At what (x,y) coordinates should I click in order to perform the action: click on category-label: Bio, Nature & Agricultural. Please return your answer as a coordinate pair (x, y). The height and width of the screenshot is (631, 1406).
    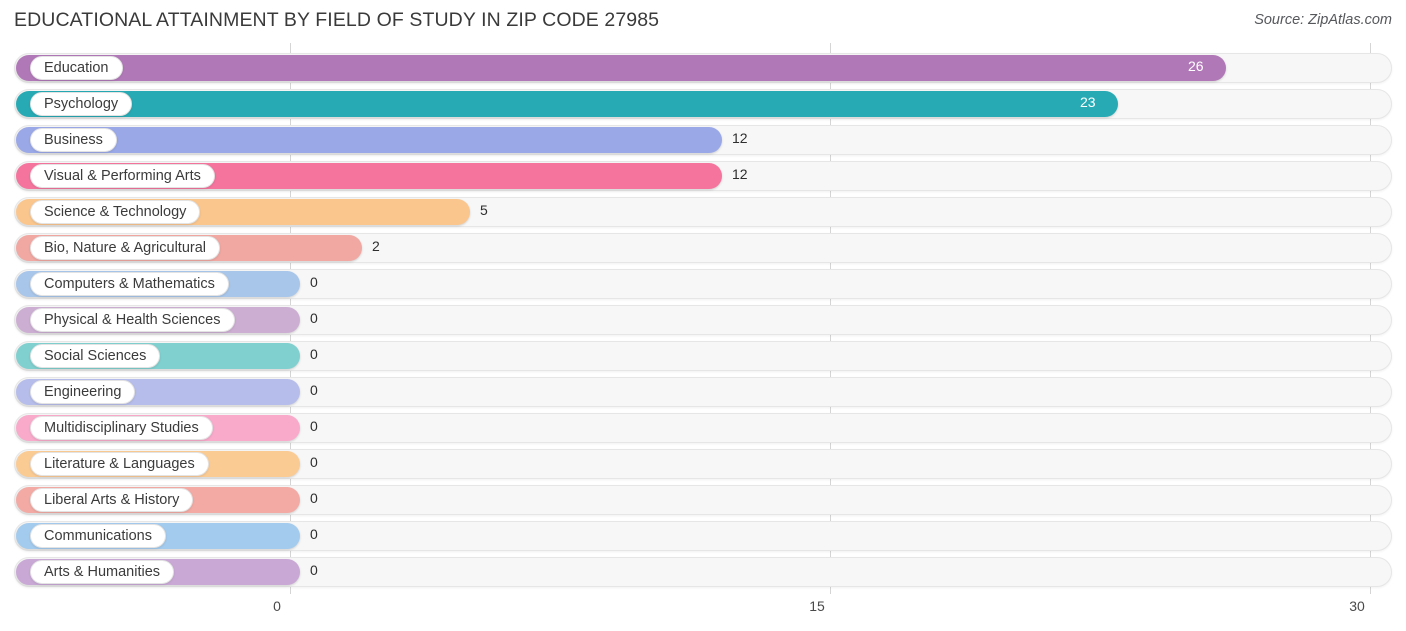
    Looking at the image, I should click on (125, 247).